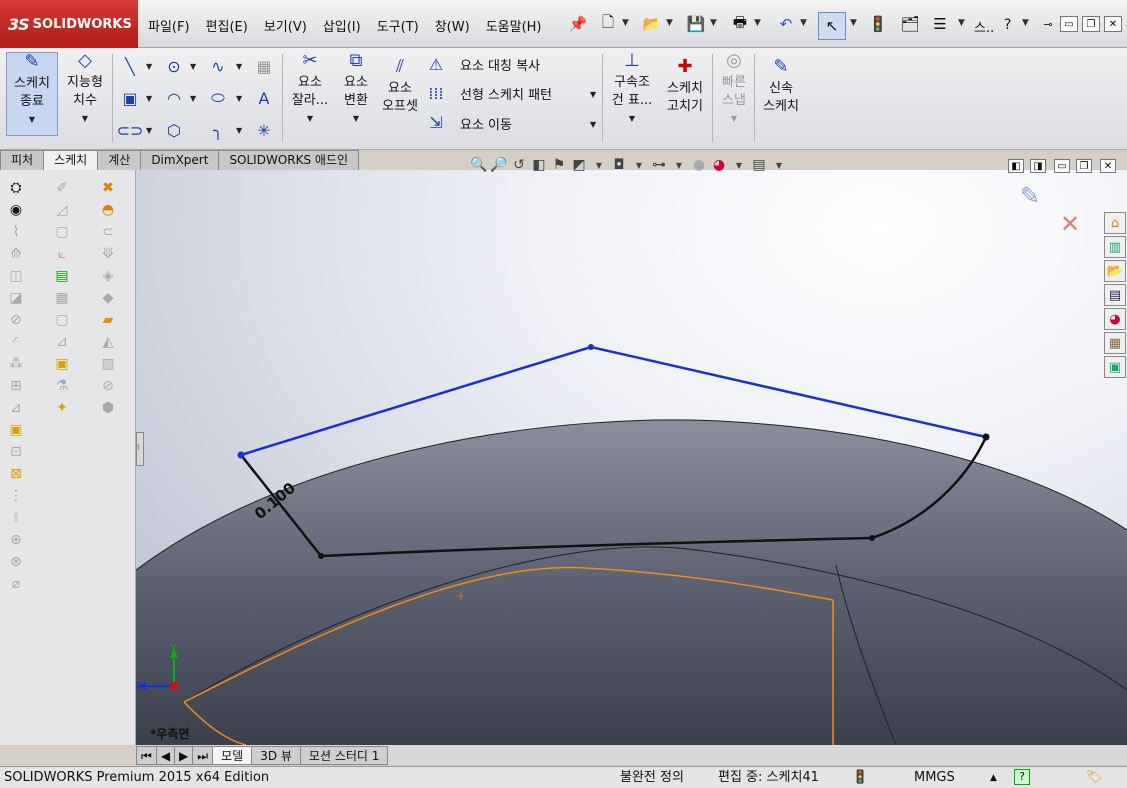 This screenshot has height=788, width=1127. Describe the element at coordinates (740, 23) in the screenshot. I see `print-icon: 🖶` at that location.